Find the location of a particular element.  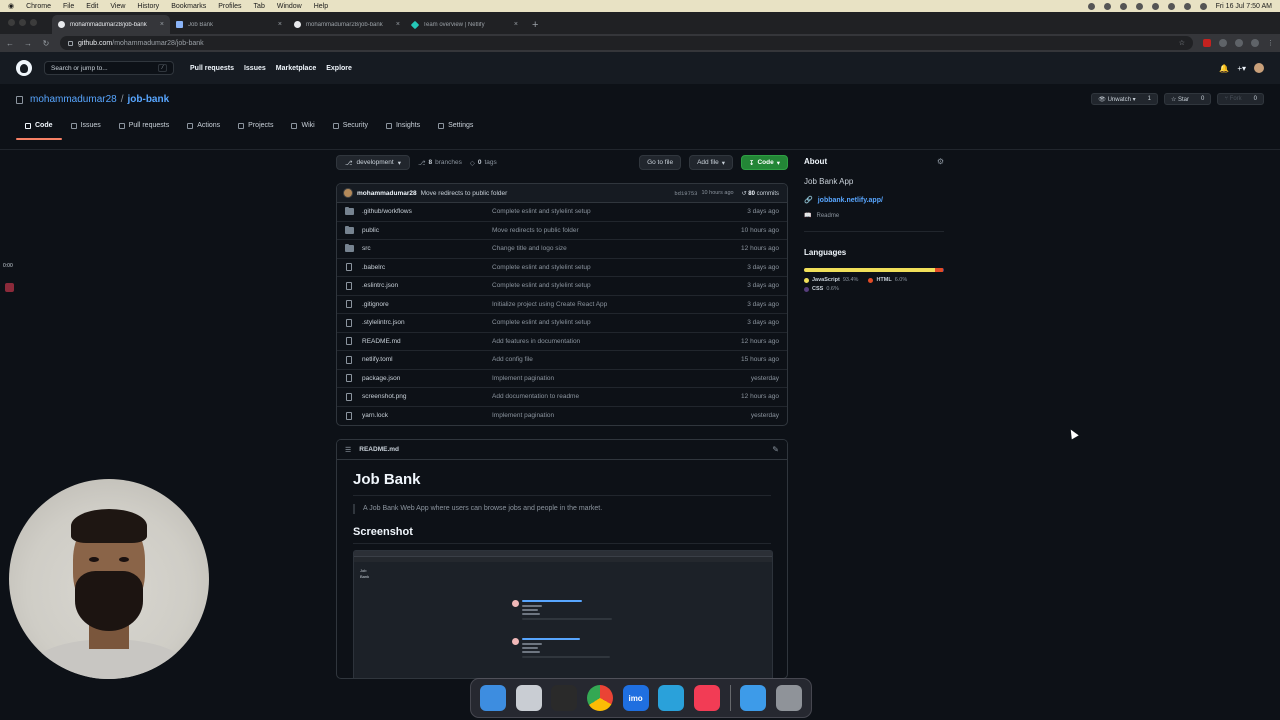

file-commit-message: Add features in documentation is located at coordinates (616, 341).